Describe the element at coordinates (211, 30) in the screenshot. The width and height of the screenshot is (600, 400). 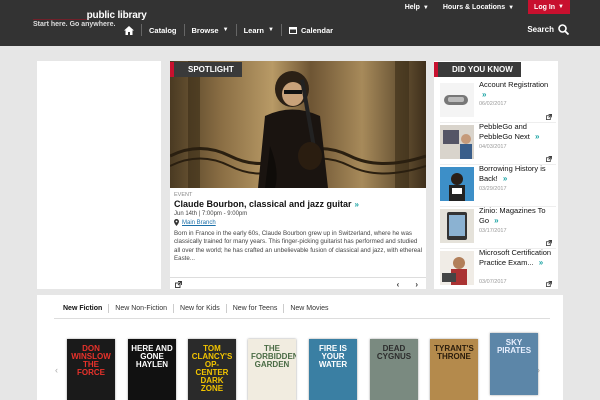
I see `nav-browse: Browse ▼` at that location.